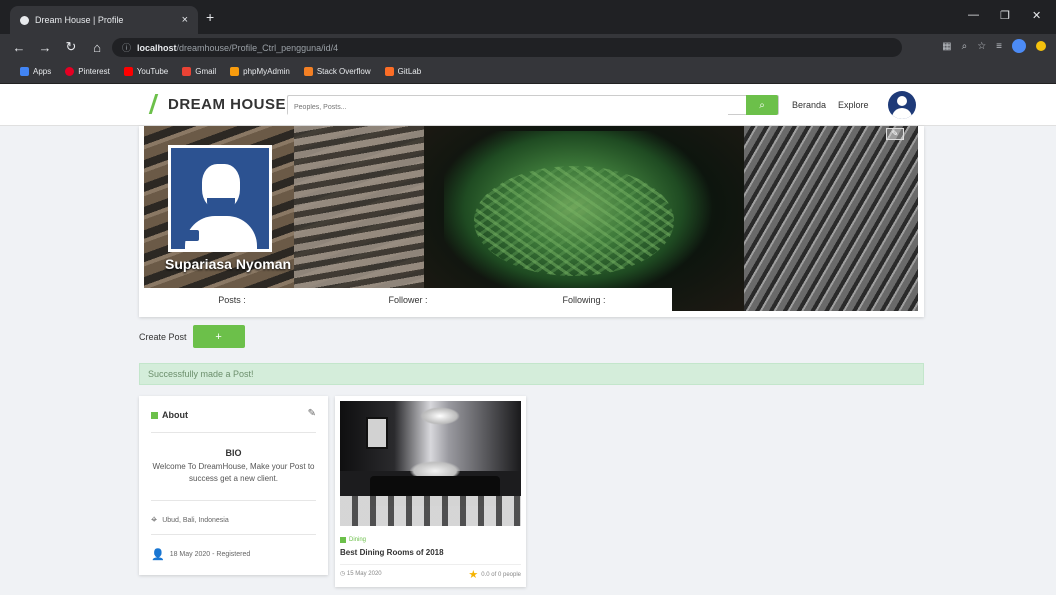 The height and width of the screenshot is (595, 1056). Describe the element at coordinates (260, 71) in the screenshot. I see `bookmark-phpmyadmin: phpMyAdmin` at that location.